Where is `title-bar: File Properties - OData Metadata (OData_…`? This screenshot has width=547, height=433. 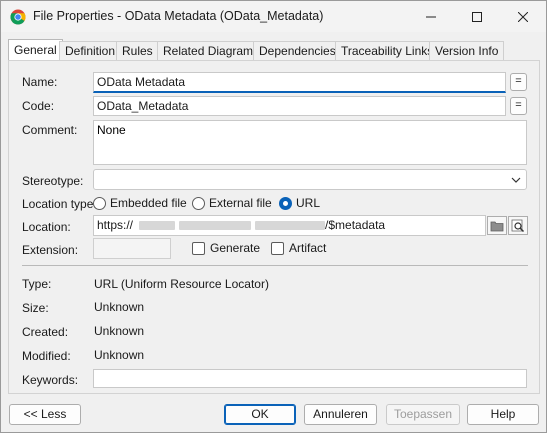 title-bar: File Properties - OData Metadata (OData_… is located at coordinates (273, 16).